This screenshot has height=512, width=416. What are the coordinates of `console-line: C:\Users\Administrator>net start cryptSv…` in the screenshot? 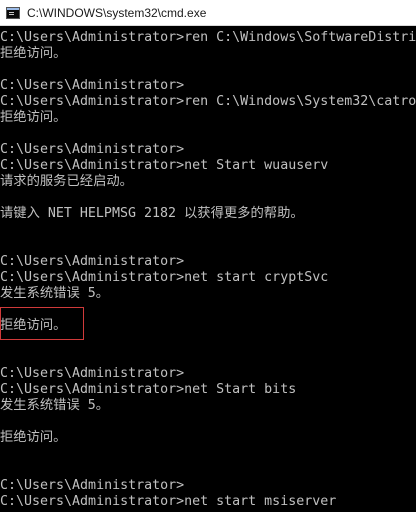 It's located at (164, 277).